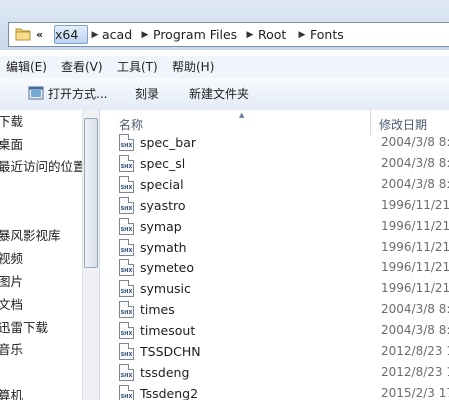  Describe the element at coordinates (274, 372) in the screenshot. I see `file-row: SHX tssdeng 2012/8/23 1` at that location.